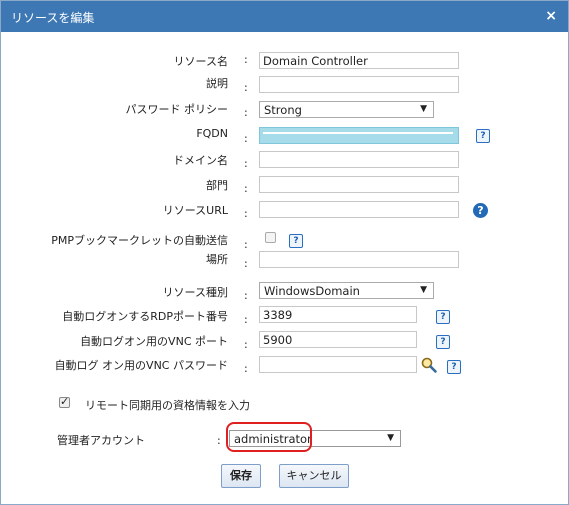 The image size is (569, 505). Describe the element at coordinates (359, 135) in the screenshot. I see `fqdn-input` at that location.